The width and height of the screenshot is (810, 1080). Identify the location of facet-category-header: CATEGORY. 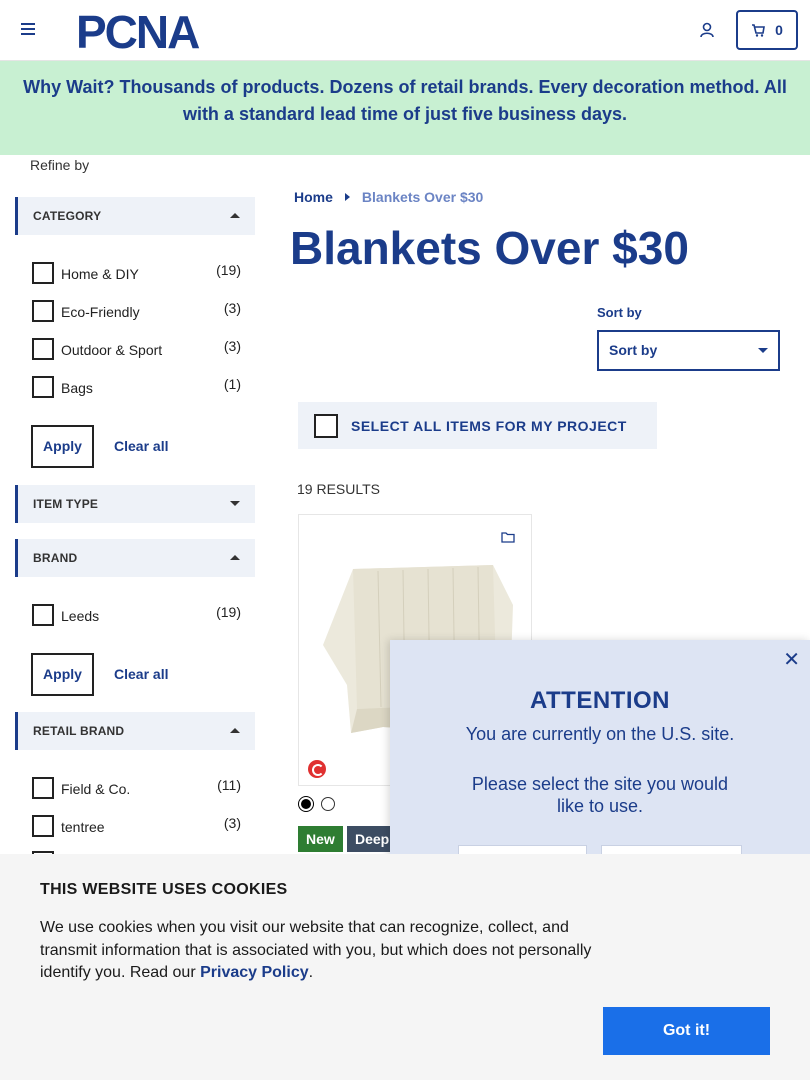
(135, 216).